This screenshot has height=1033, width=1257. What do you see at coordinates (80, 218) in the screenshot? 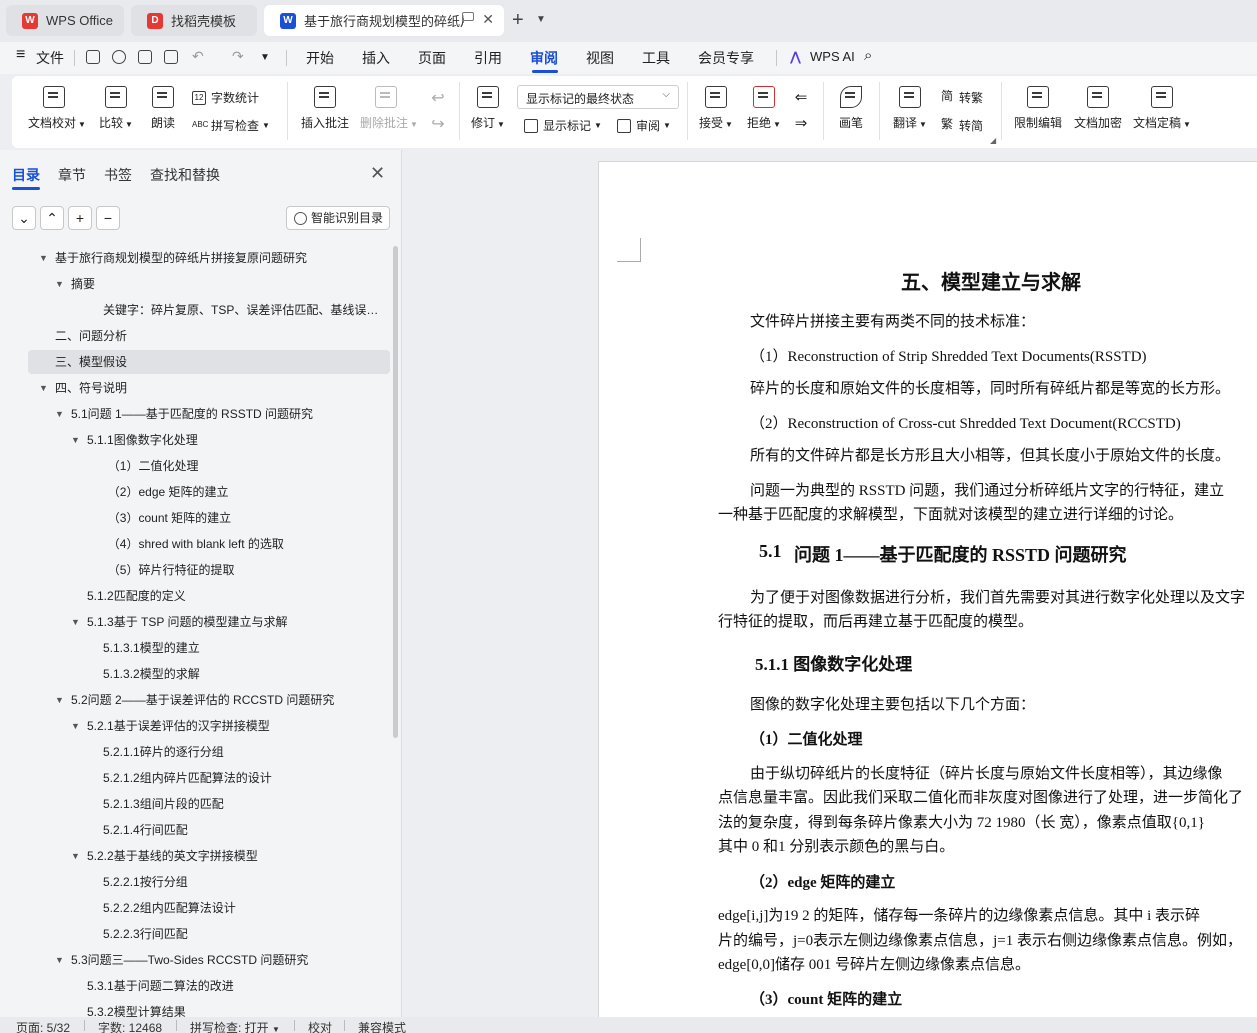
I see `add-heading-button: +` at bounding box center [80, 218].